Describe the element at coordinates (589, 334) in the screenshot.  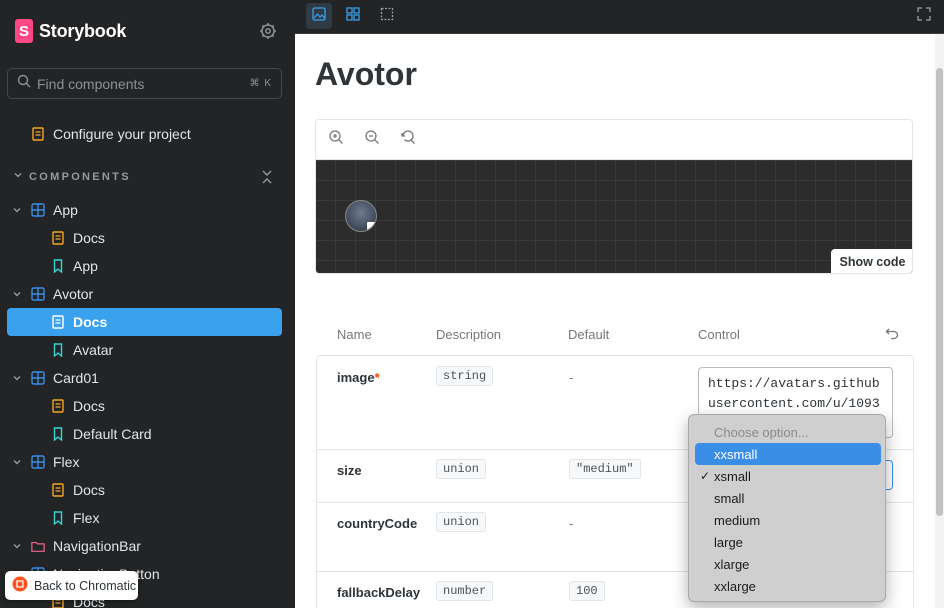
I see `col-default: Default` at that location.